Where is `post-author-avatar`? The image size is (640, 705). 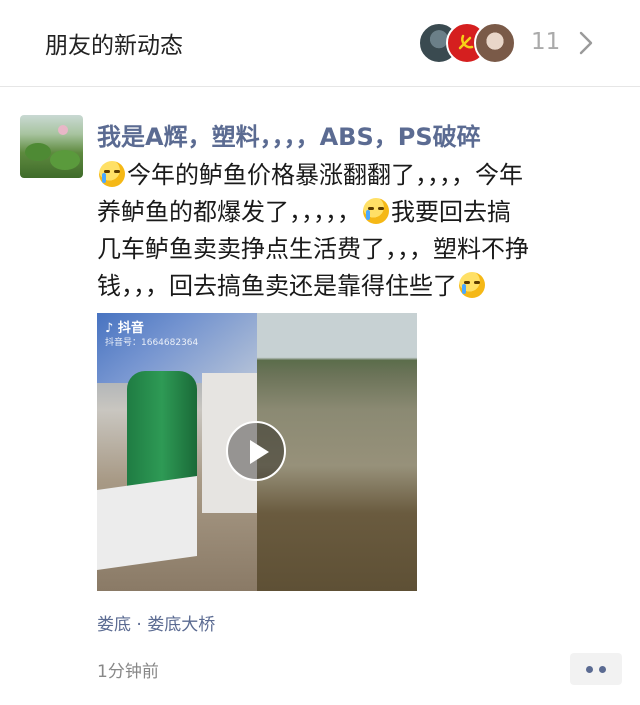 post-author-avatar is located at coordinates (51, 146).